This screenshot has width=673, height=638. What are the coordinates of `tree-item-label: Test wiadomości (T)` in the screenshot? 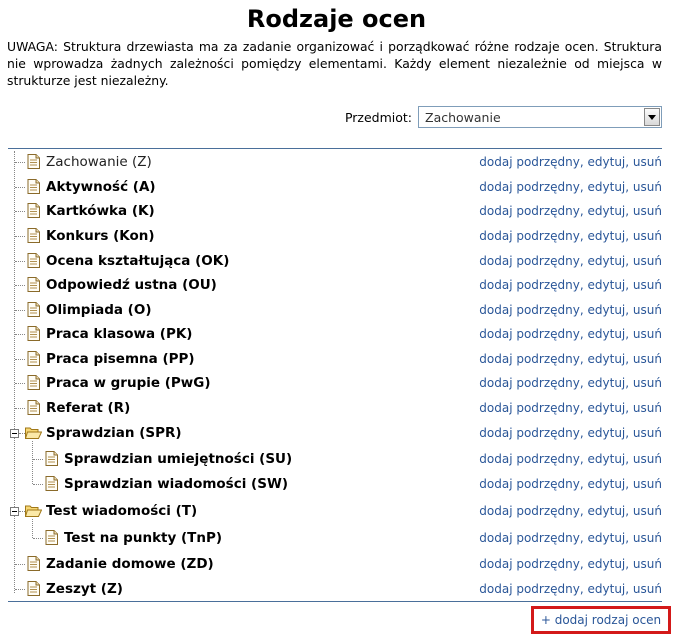 It's located at (122, 511).